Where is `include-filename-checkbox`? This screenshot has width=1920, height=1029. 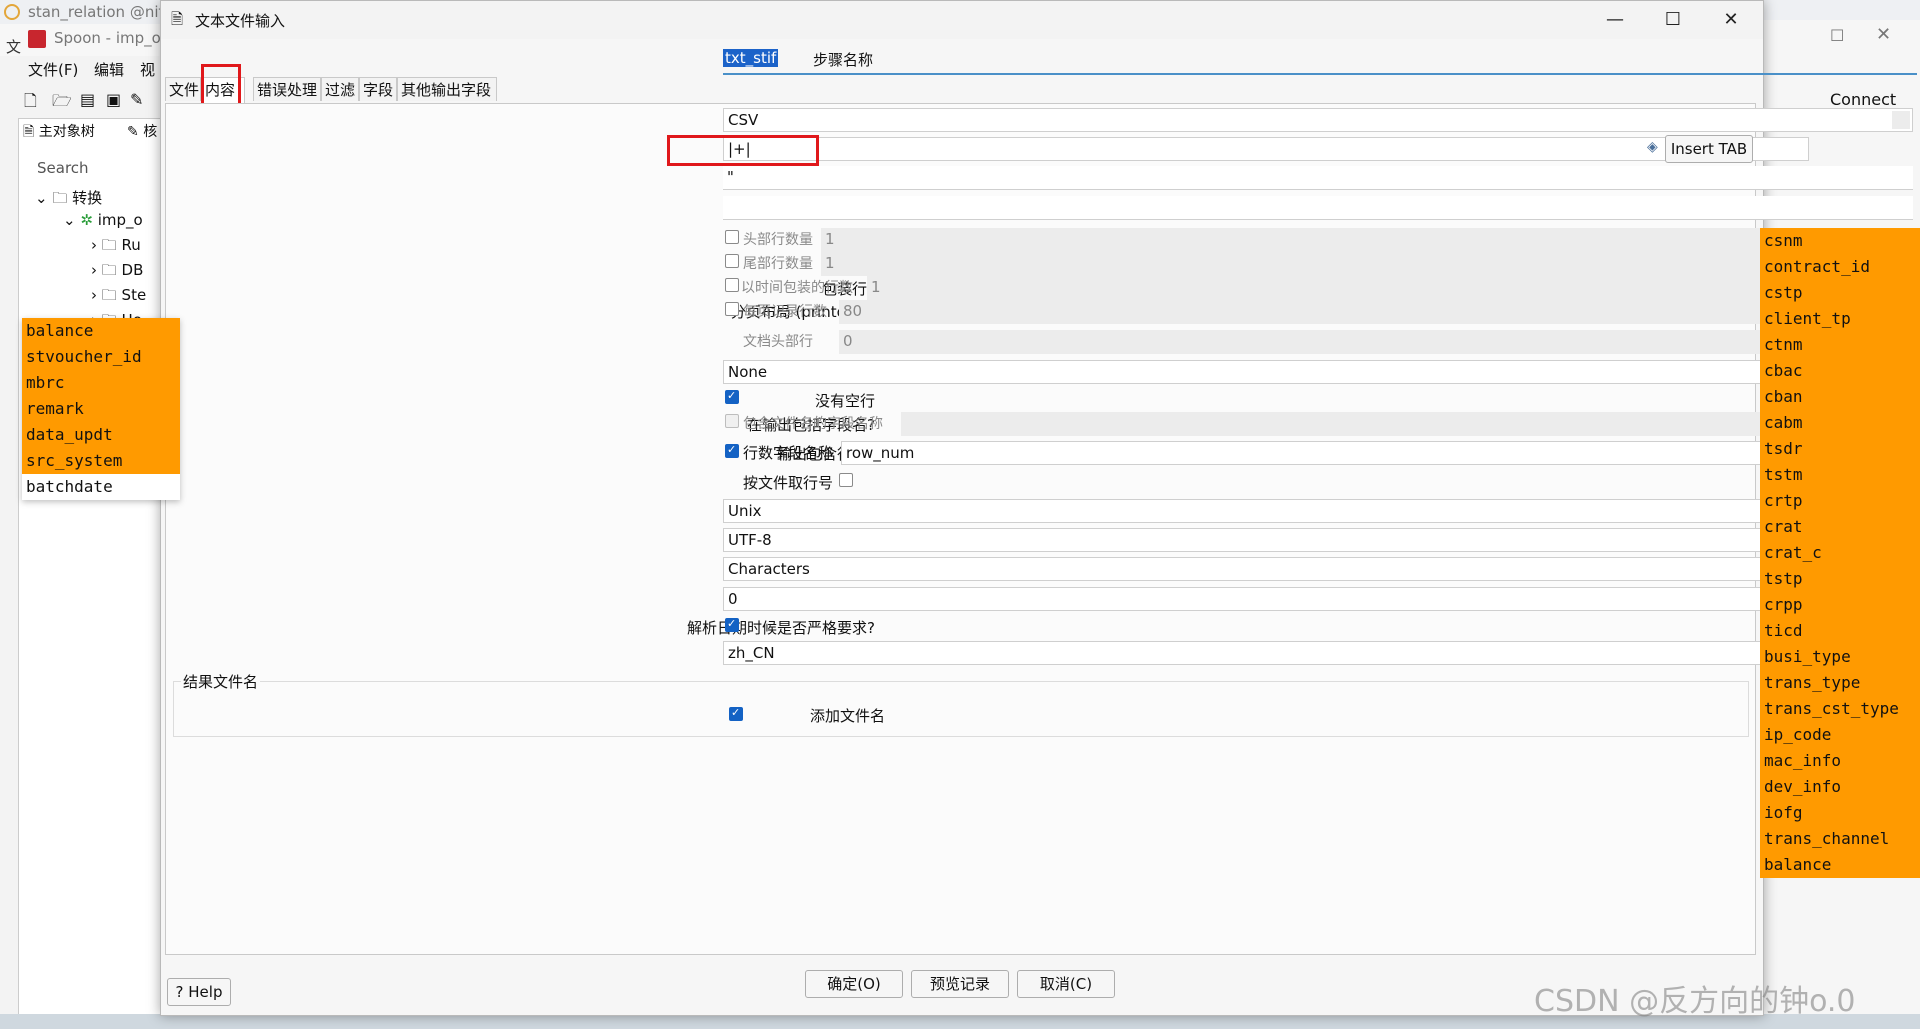 include-filename-checkbox is located at coordinates (732, 421).